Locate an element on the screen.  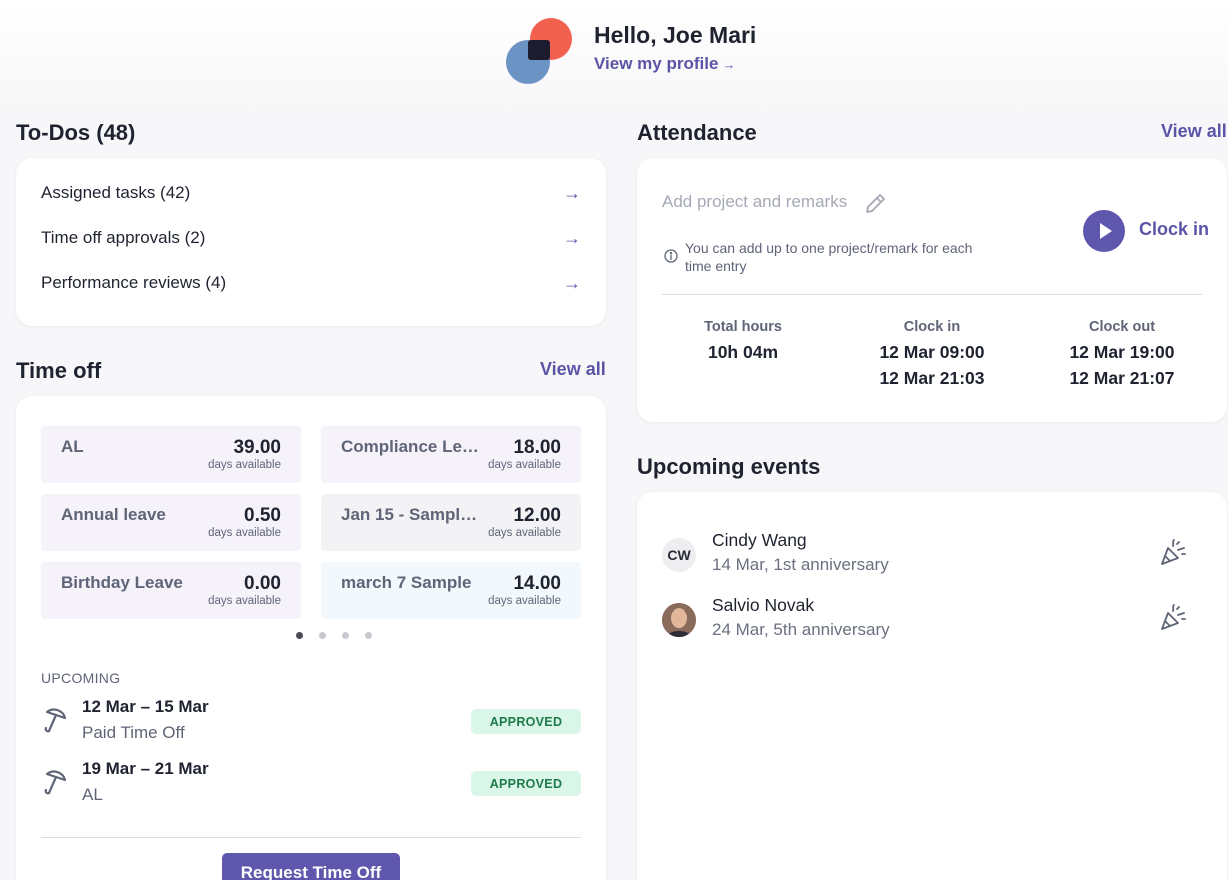
total-hours-value: 10h 04m is located at coordinates (743, 352).